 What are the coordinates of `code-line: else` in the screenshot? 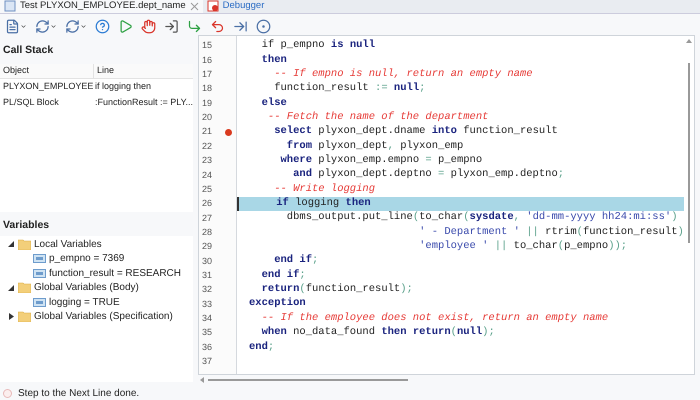 It's located at (273, 103).